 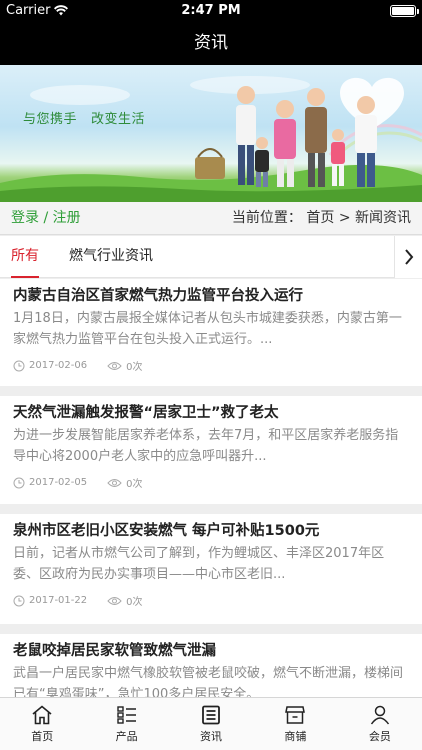 What do you see at coordinates (58, 600) in the screenshot?
I see `article-date: 2017-01-22` at bounding box center [58, 600].